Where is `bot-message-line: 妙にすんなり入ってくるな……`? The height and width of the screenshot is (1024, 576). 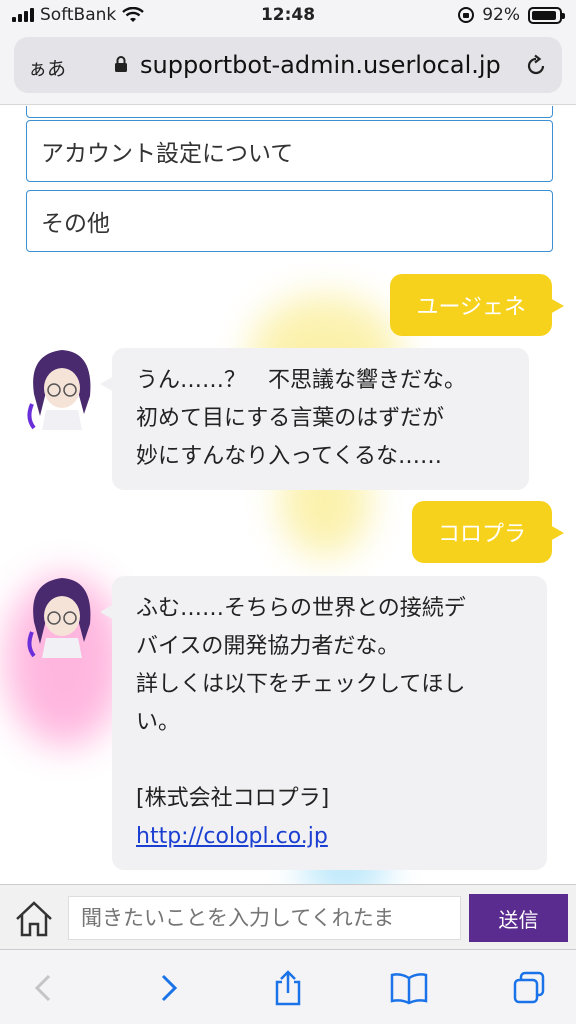 bot-message-line: 妙にすんなり入ってくるな…… is located at coordinates (289, 456).